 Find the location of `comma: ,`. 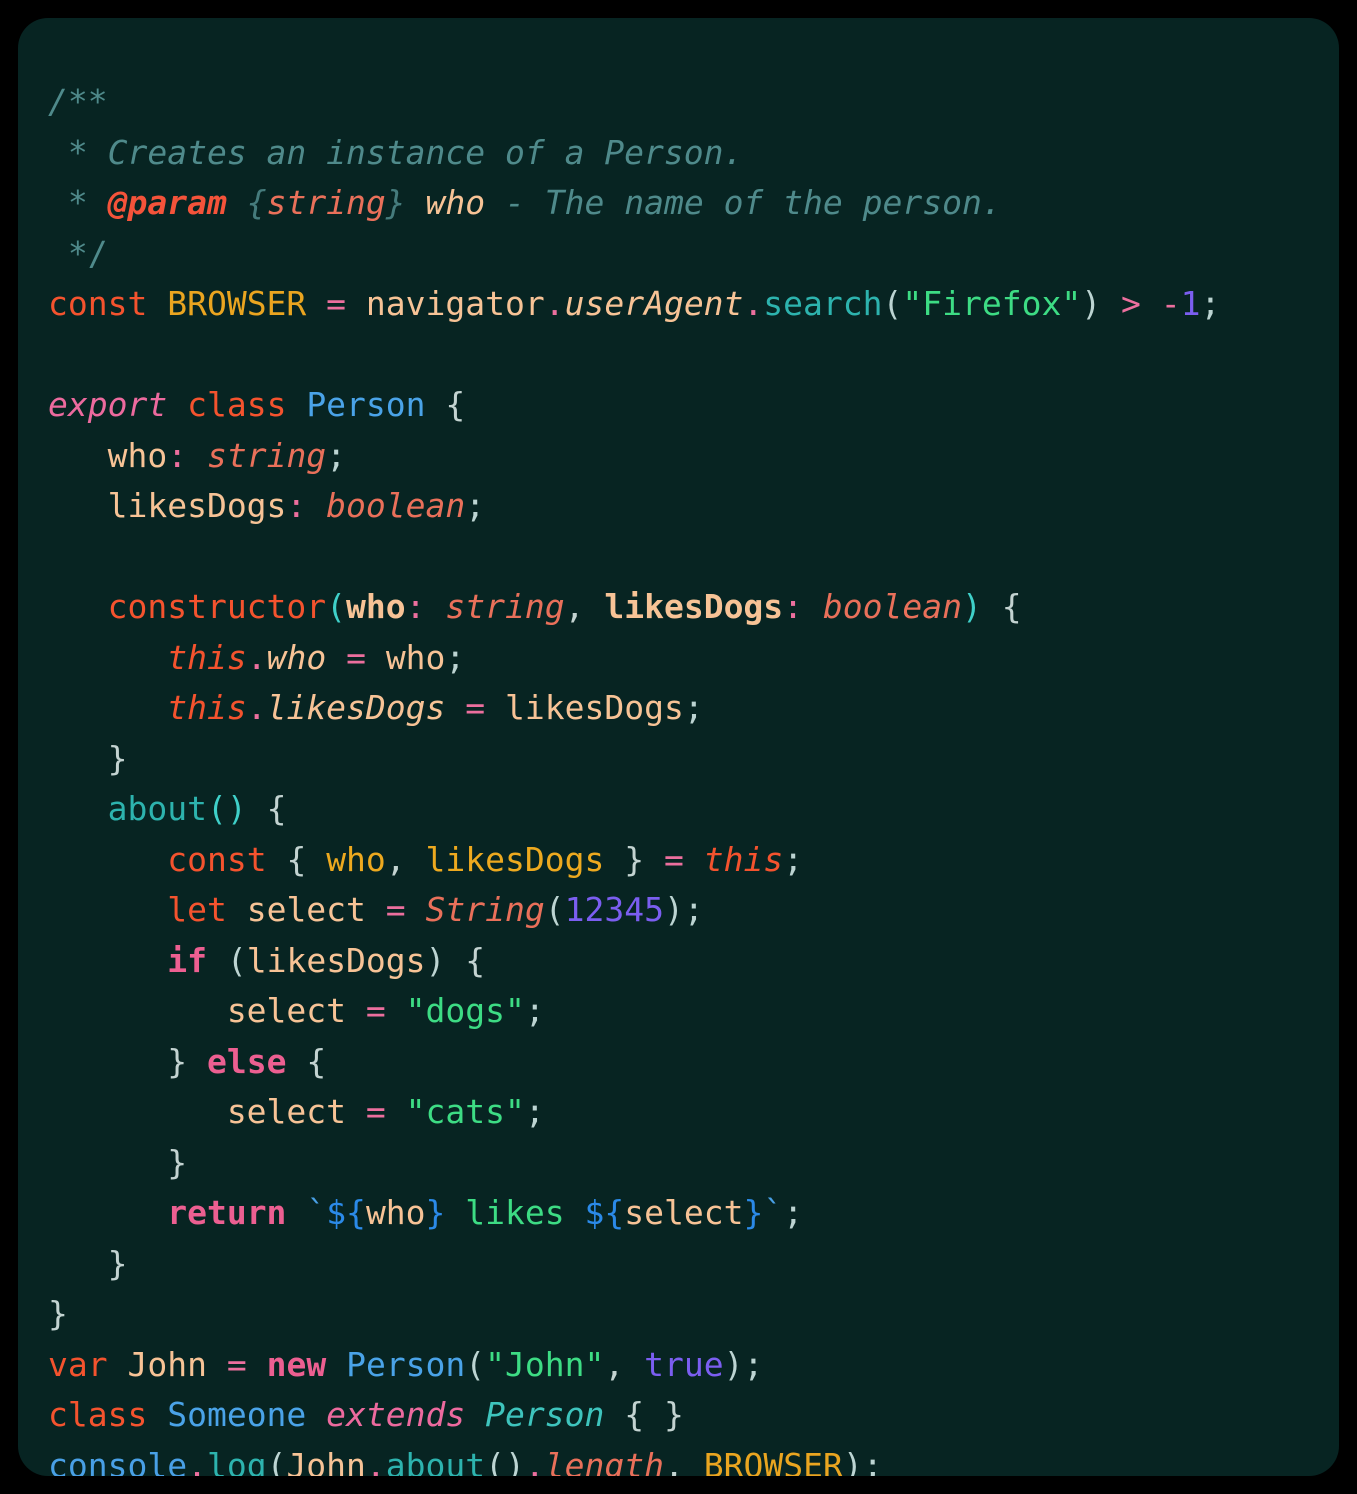

comma: , is located at coordinates (673, 1461).